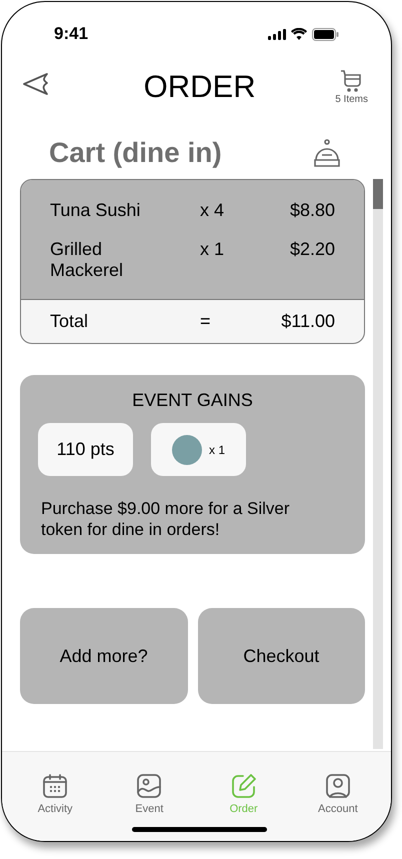  I want to click on item-name: Tuna Sushi, so click(96, 210).